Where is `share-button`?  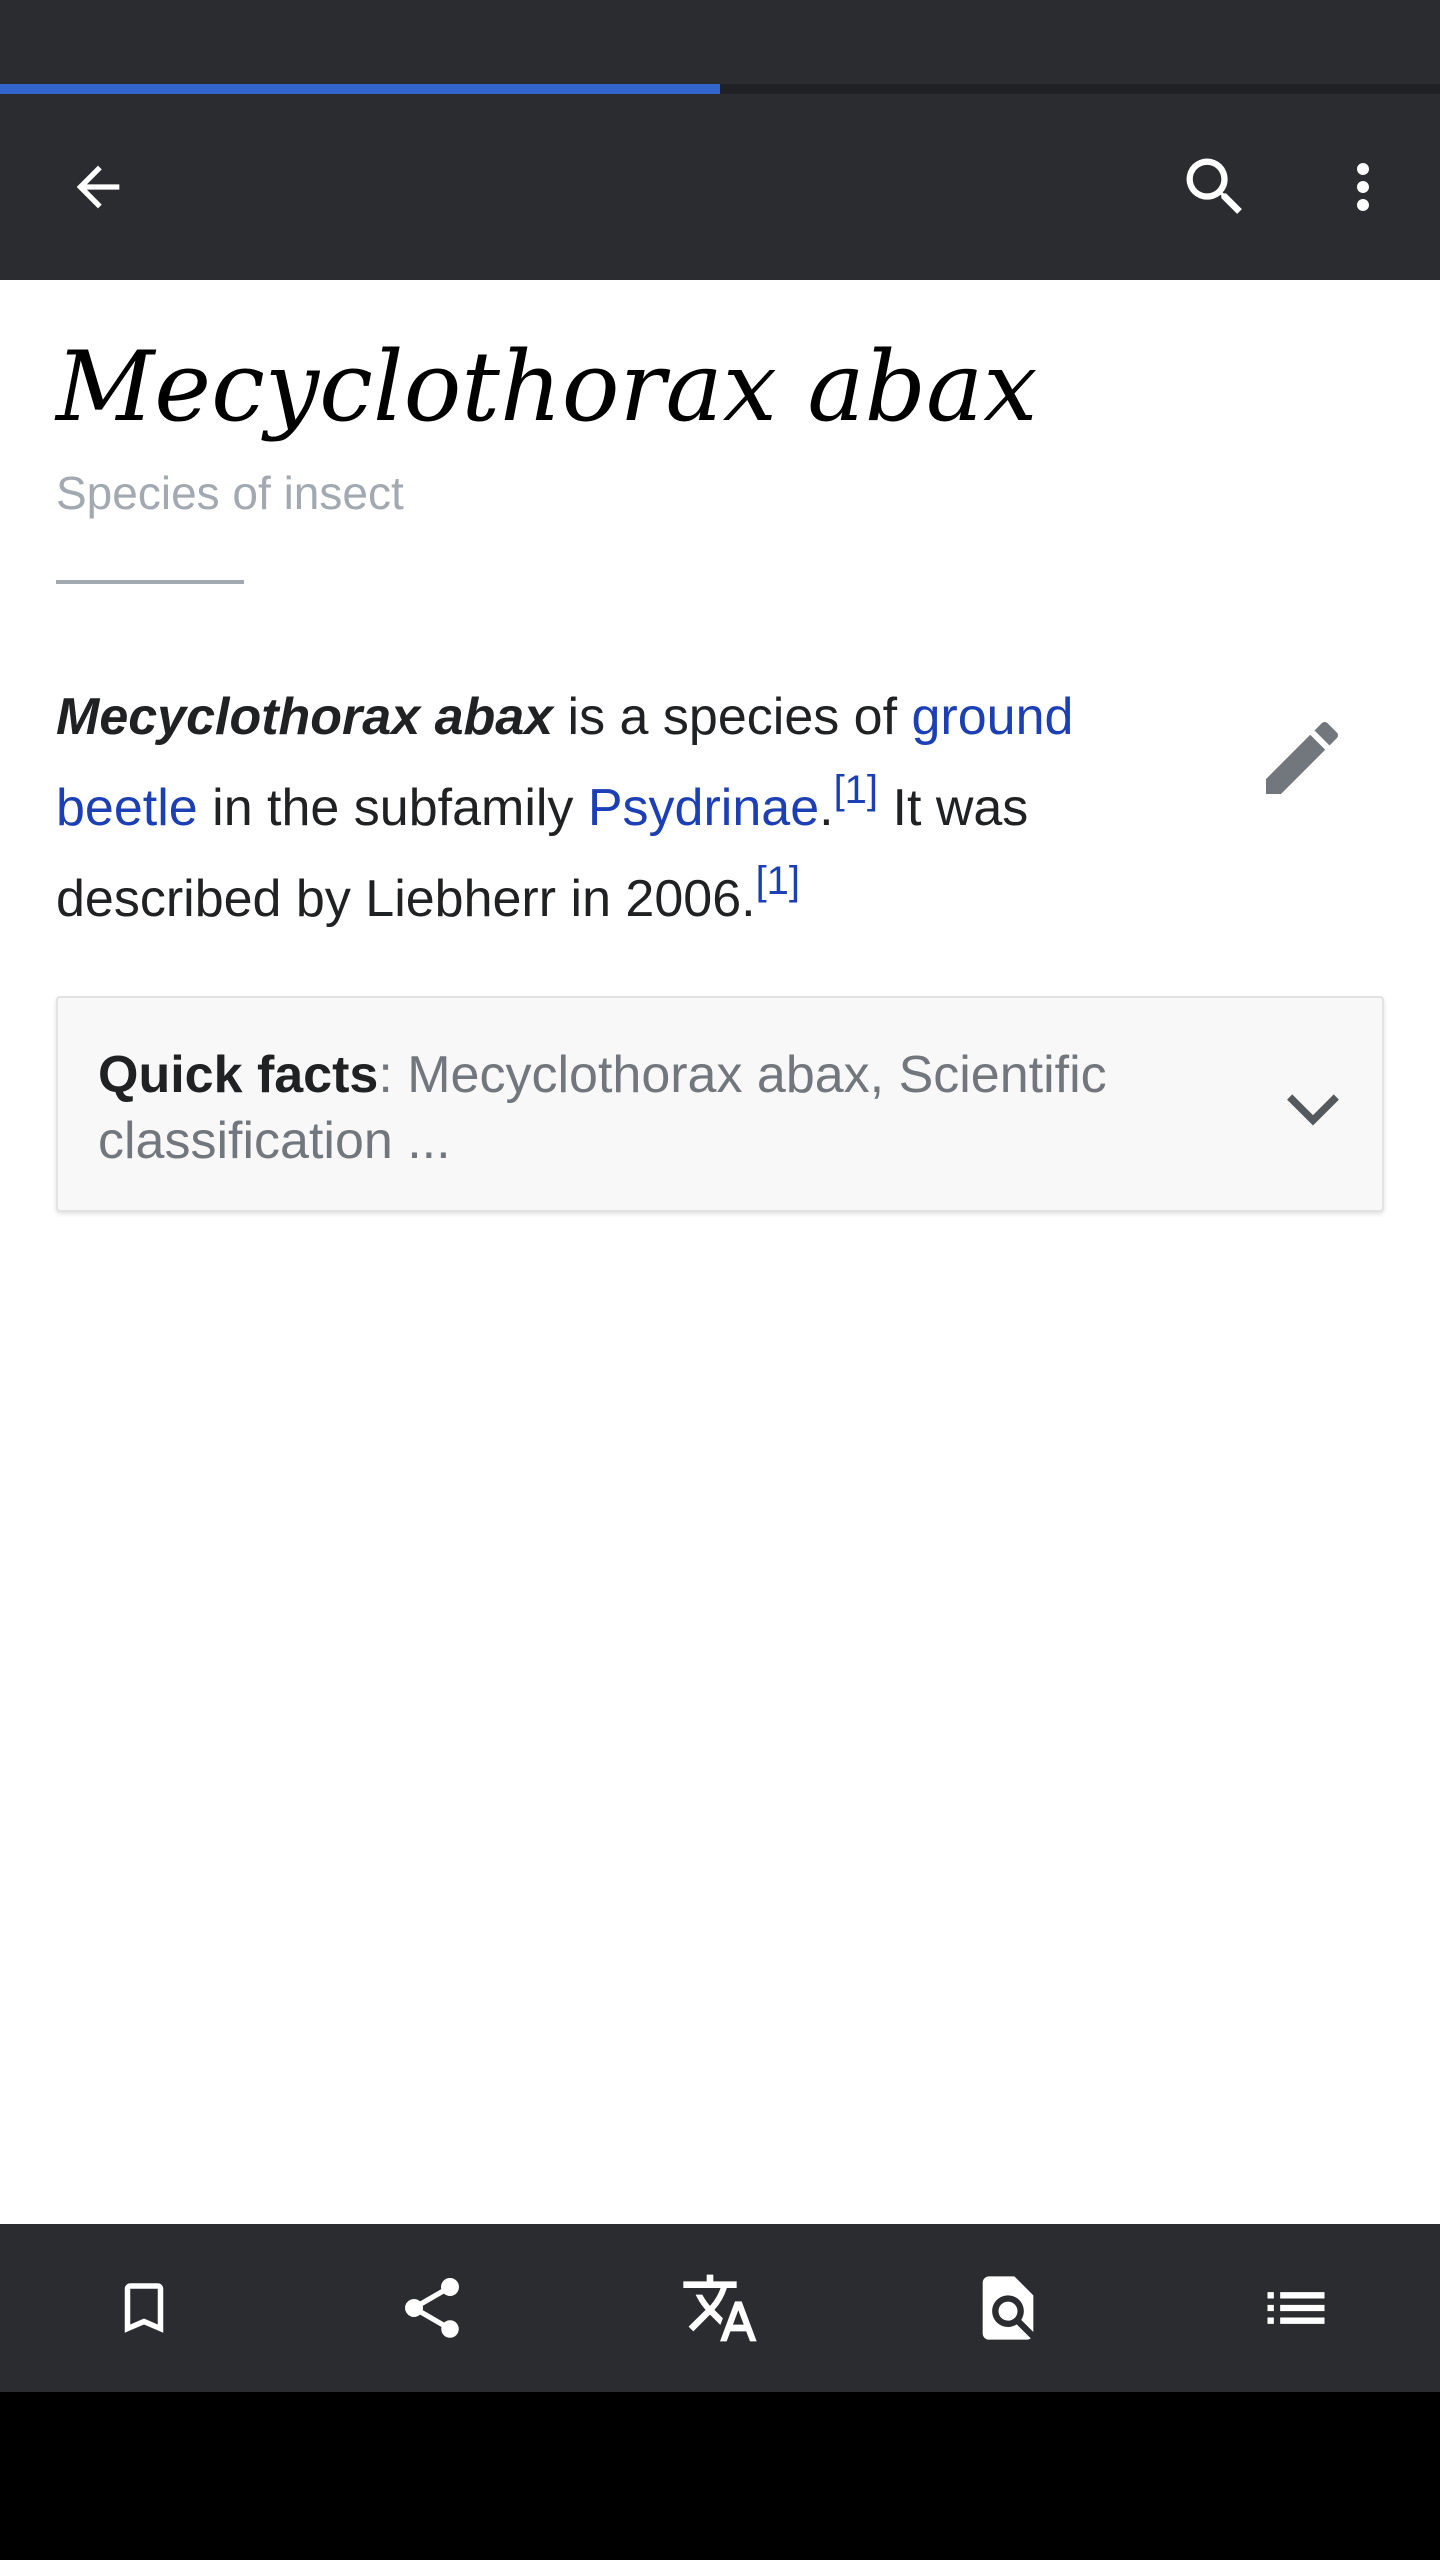
share-button is located at coordinates (432, 2308).